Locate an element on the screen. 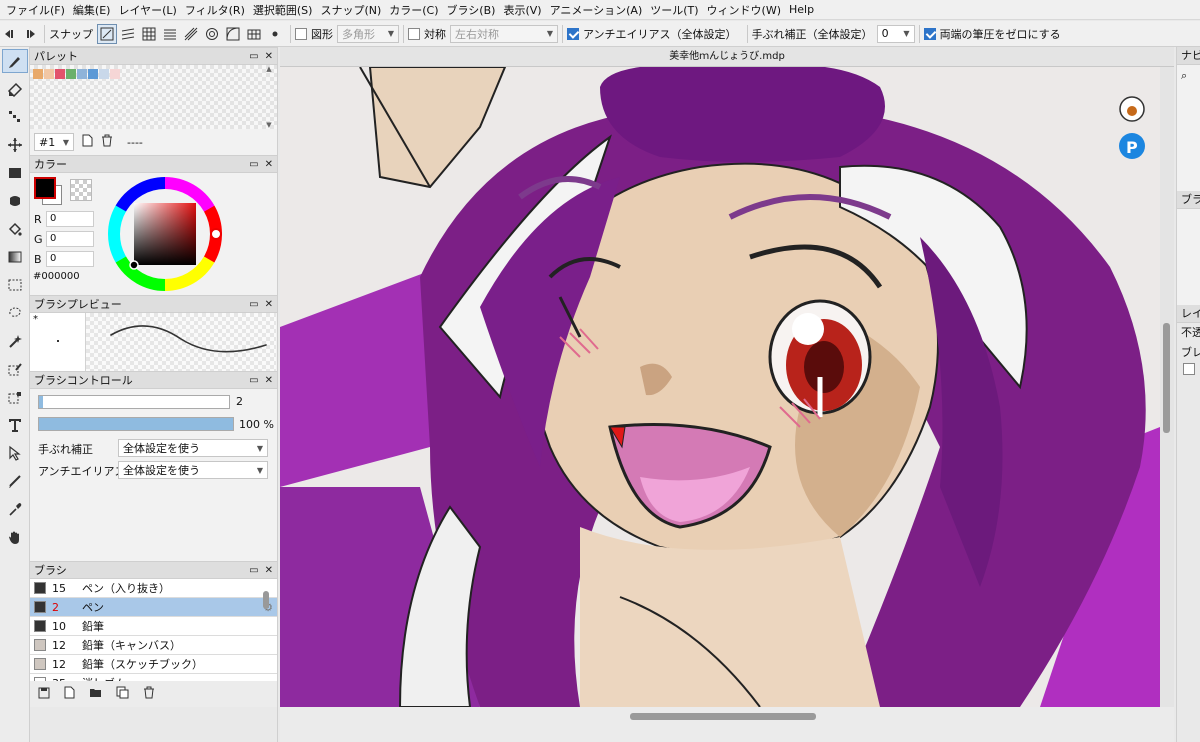  duplicate-icon is located at coordinates (122, 694).